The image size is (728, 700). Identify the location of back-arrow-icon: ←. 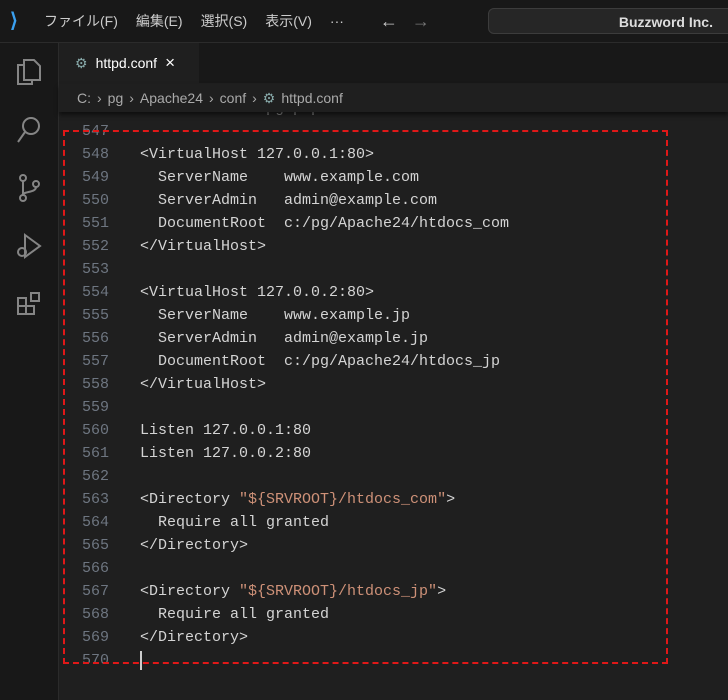
(389, 21).